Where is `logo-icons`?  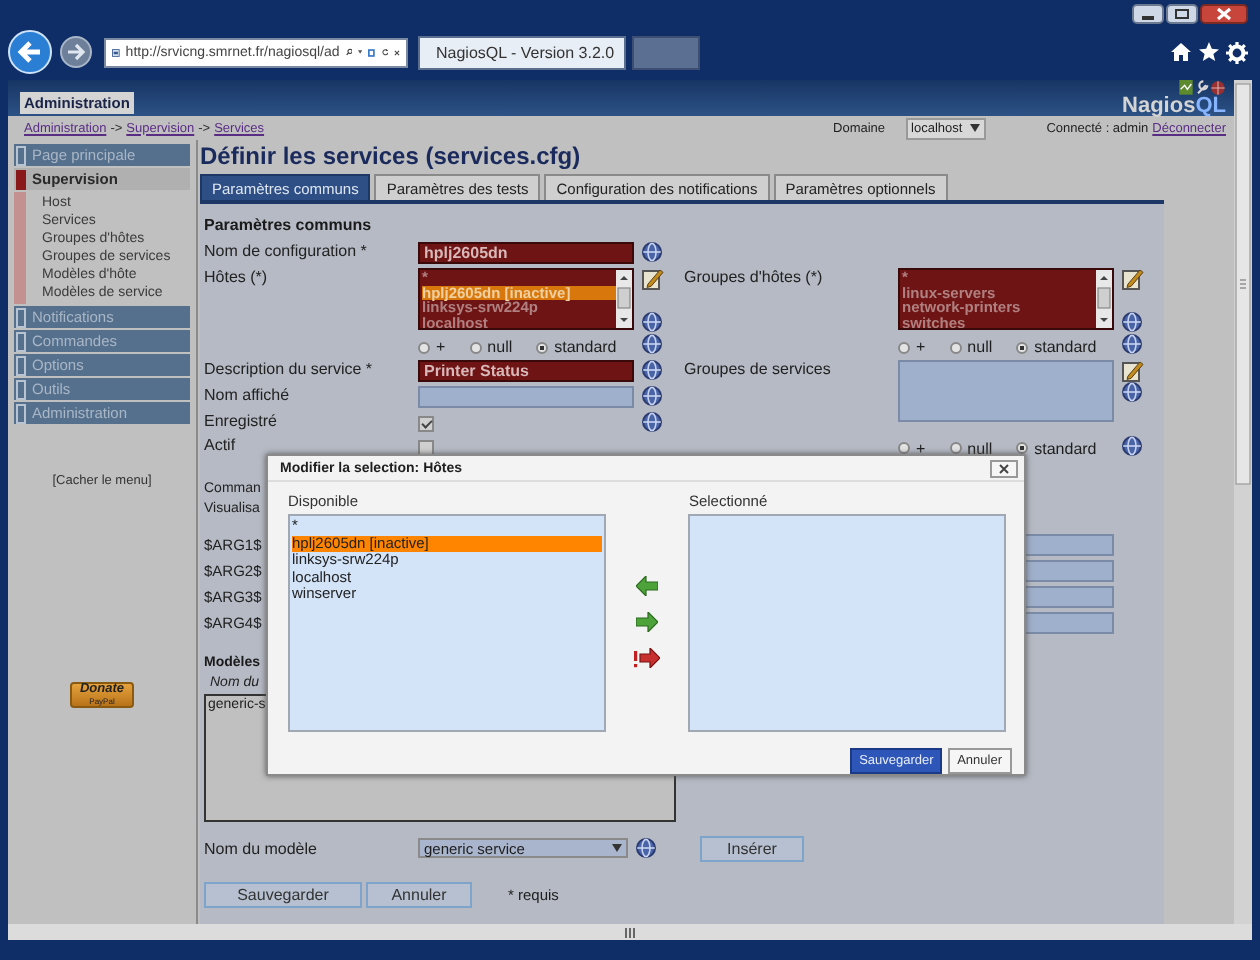
logo-icons is located at coordinates (1202, 88).